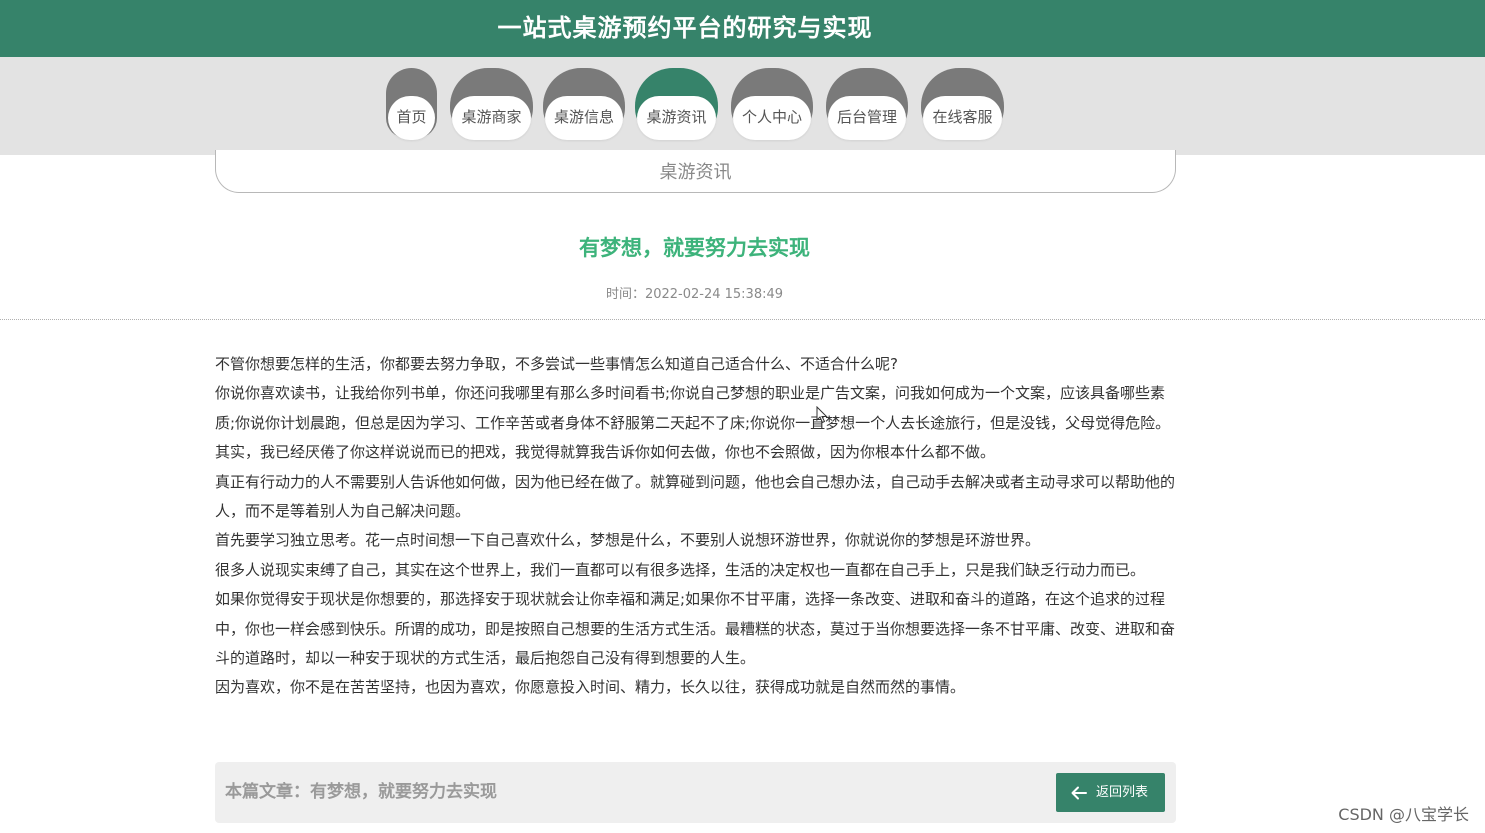 The width and height of the screenshot is (1485, 833). Describe the element at coordinates (962, 118) in the screenshot. I see `nav-item-label: 在线客服` at that location.